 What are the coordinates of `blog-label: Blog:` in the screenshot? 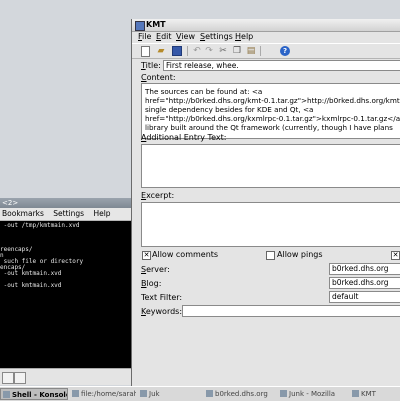 It's located at (151, 283).